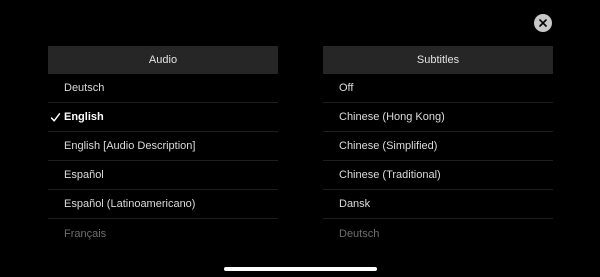 This screenshot has width=600, height=277. What do you see at coordinates (388, 146) in the screenshot?
I see `subtitle-option-label: Chinese (Simplified)` at bounding box center [388, 146].